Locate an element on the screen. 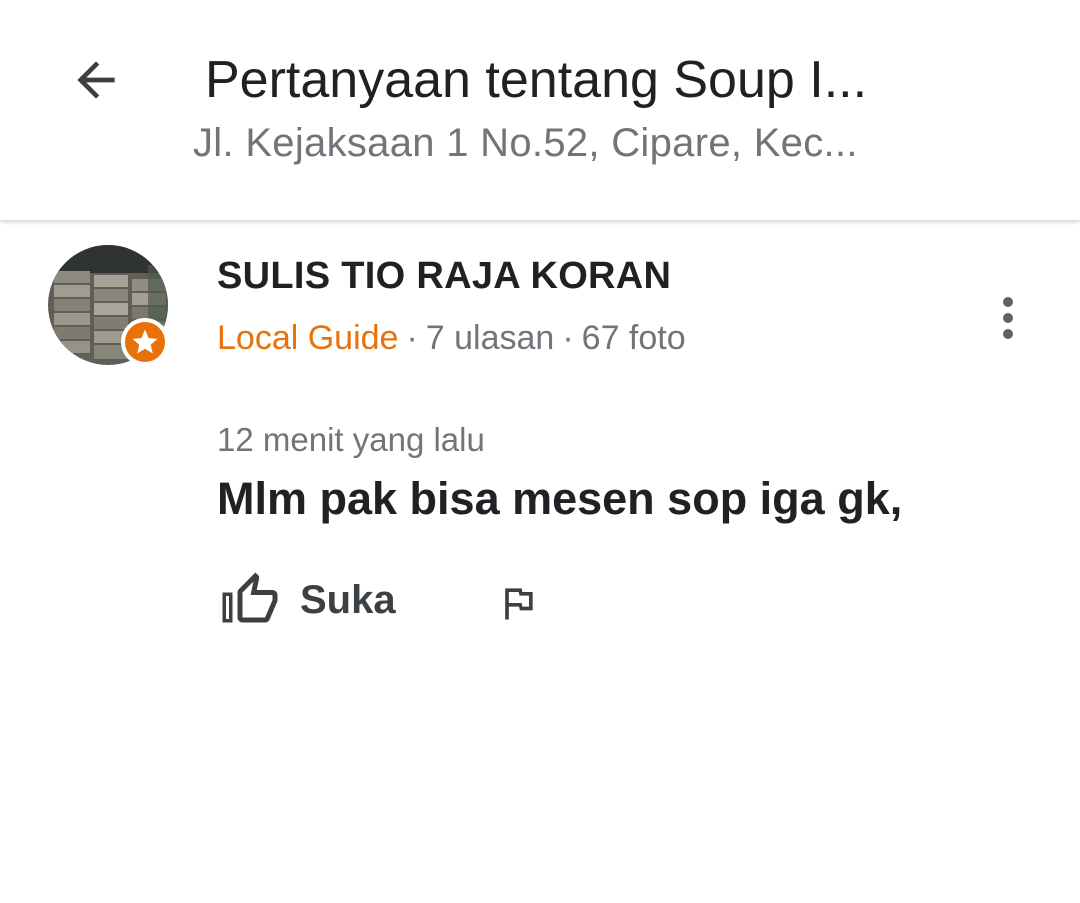  local-guide-label: Local Guide is located at coordinates (308, 338).